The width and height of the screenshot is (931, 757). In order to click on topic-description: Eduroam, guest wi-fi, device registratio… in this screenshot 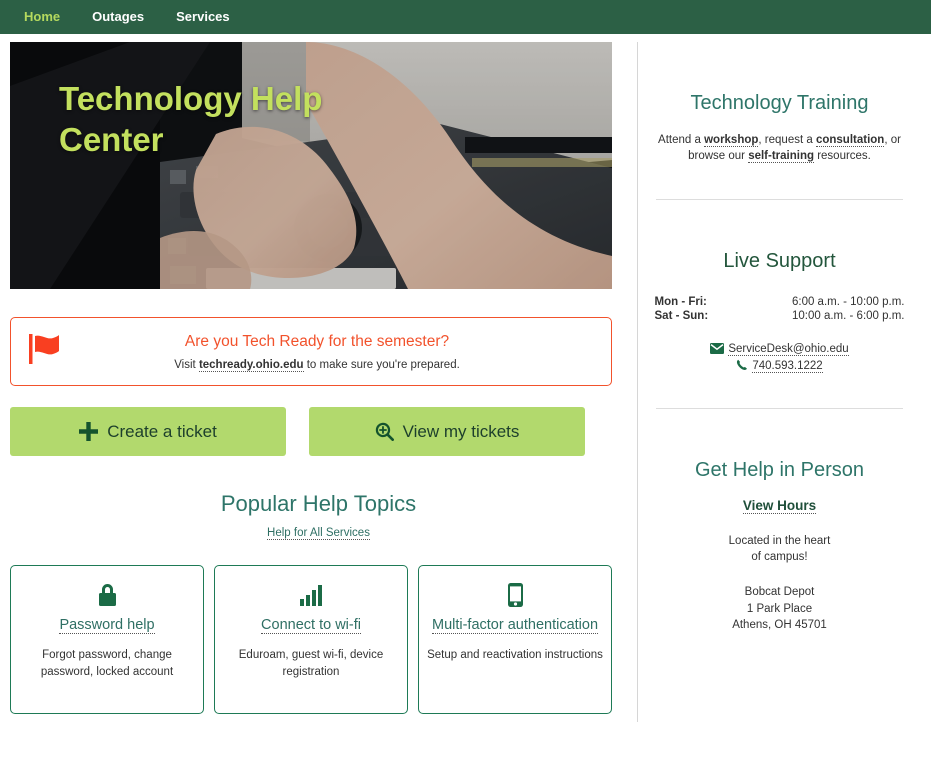, I will do `click(311, 663)`.